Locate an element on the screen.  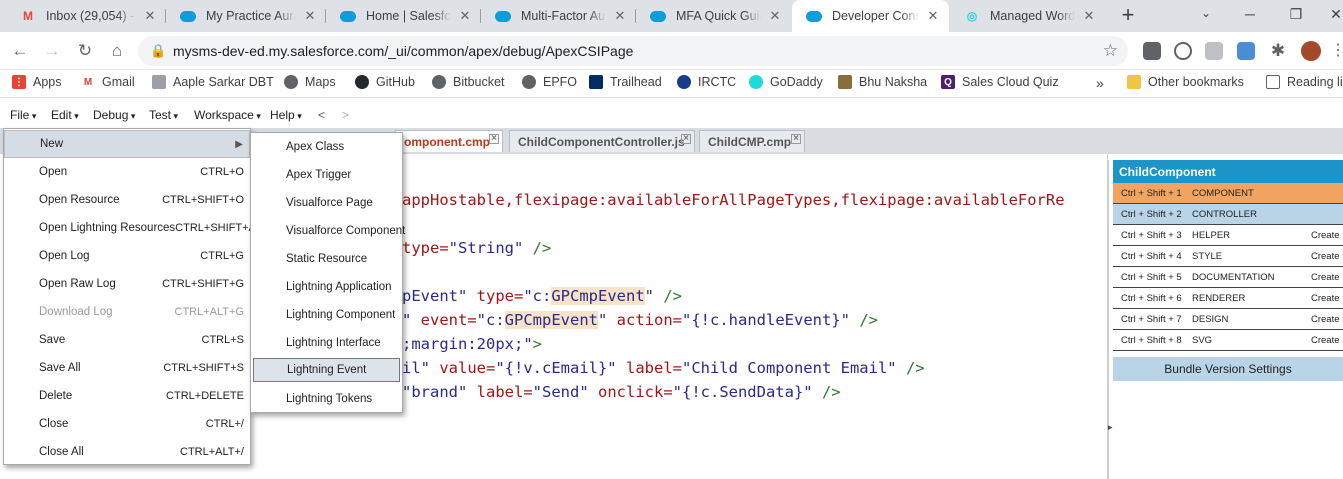
bookmark-bitbucket: Bitbucket is located at coordinates (468, 82).